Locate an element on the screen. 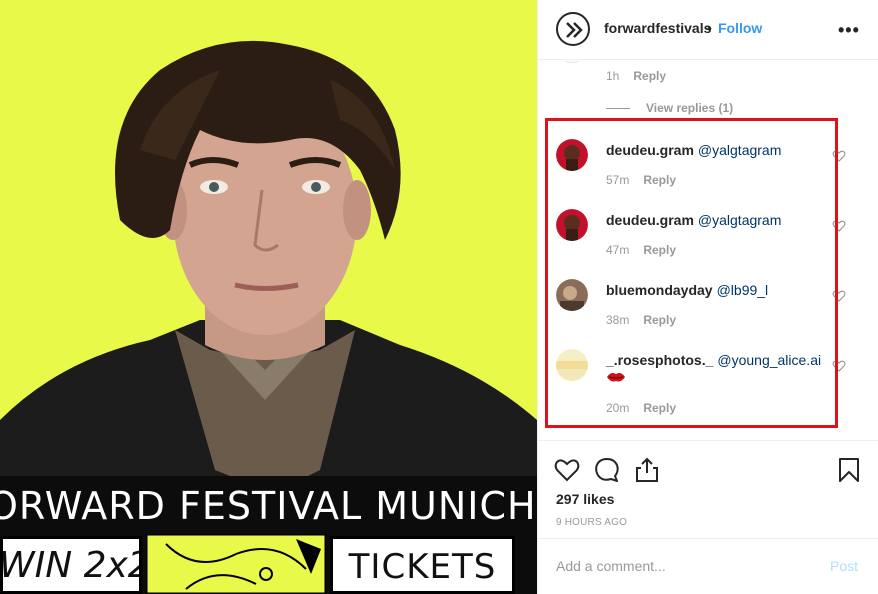  win-text: WIN 2x2 is located at coordinates (71, 565).